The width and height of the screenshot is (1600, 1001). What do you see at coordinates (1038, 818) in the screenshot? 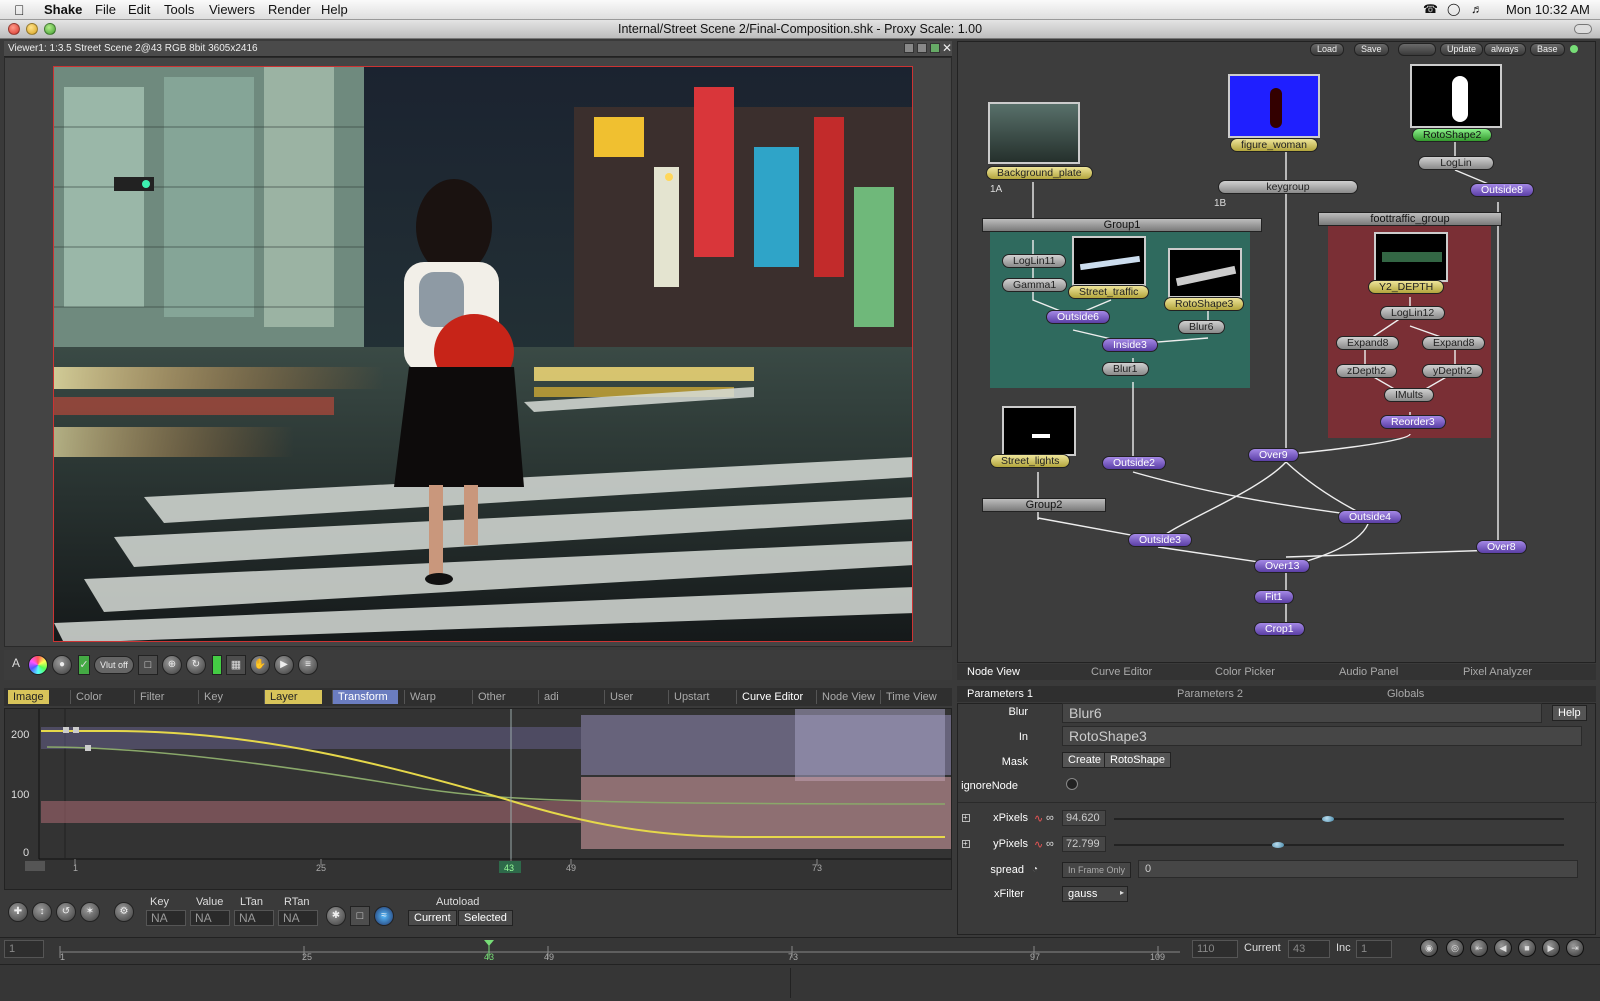
I see `xpixels-curve-icon: ∿` at bounding box center [1038, 818].